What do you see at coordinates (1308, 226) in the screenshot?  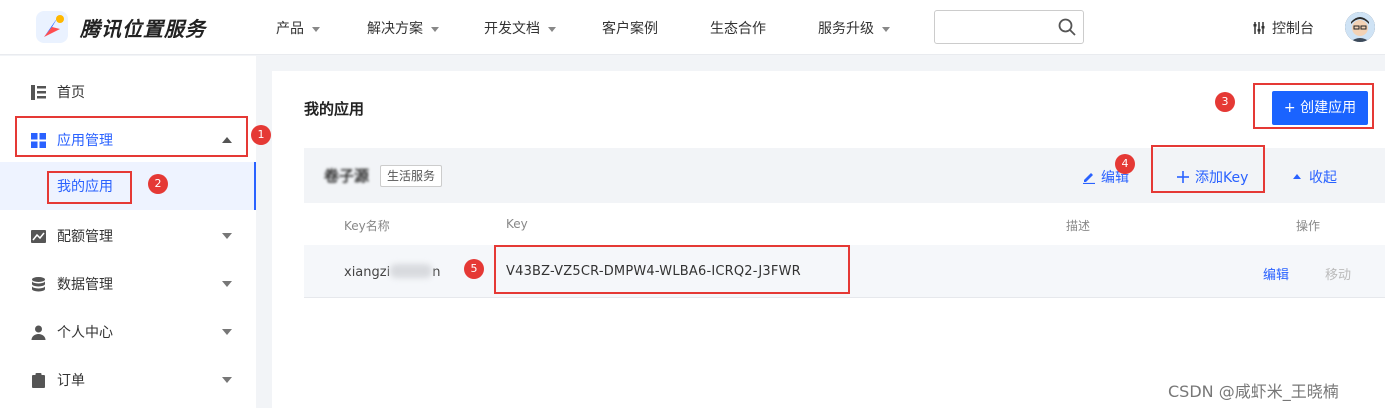 I see `column-header-actions: 操作` at bounding box center [1308, 226].